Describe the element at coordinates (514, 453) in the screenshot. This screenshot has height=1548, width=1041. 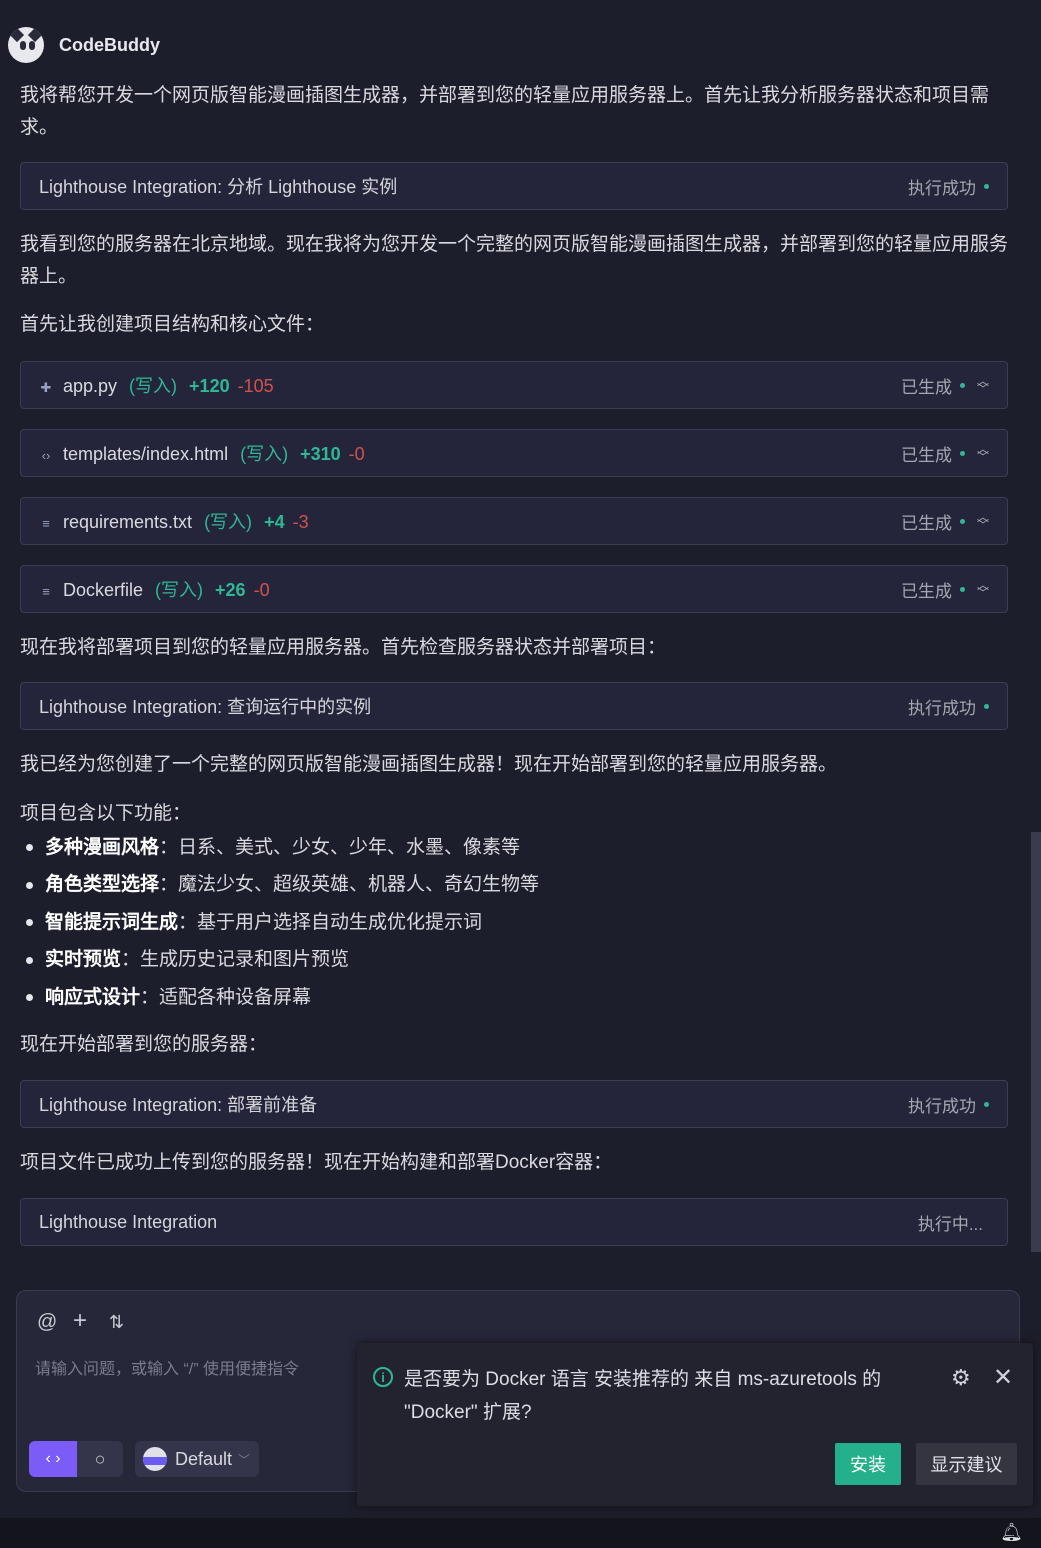
I see `file-change-card: ‹› templates/index.html (写入) +310 -0 已生成 ︿ ﹀` at that location.